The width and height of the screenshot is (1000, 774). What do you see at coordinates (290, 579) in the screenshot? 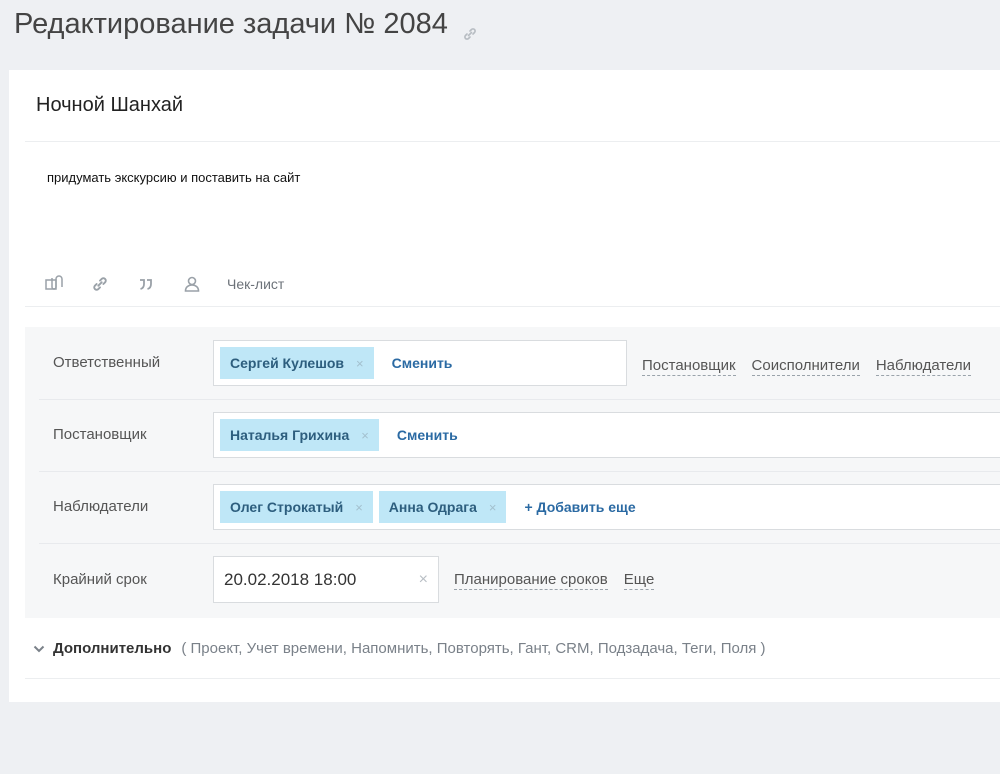
I see `deadline-value: 20.02.2018 18:00` at bounding box center [290, 579].